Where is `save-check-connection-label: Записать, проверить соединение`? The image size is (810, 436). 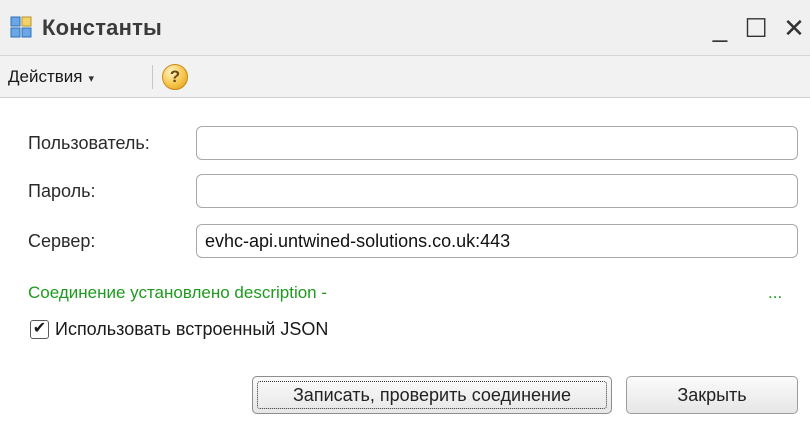 save-check-connection-label: Записать, проверить соединение is located at coordinates (432, 394).